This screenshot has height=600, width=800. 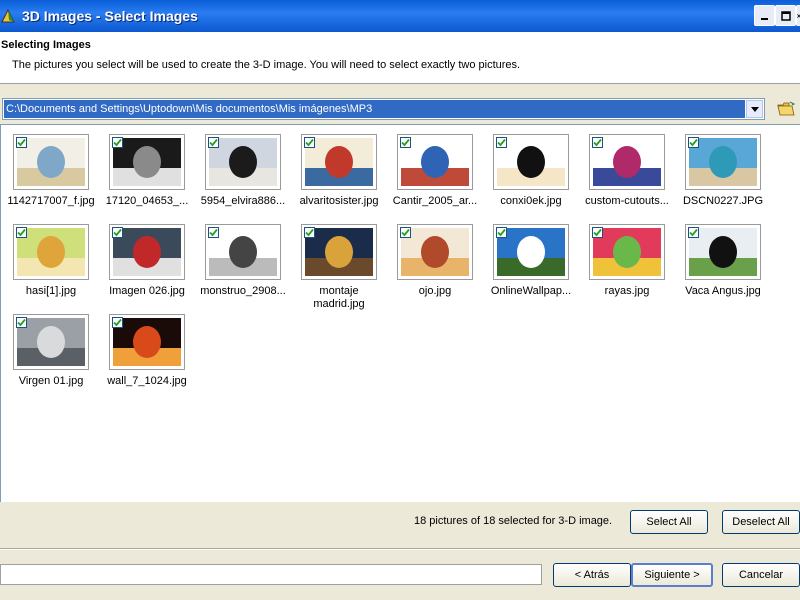 What do you see at coordinates (754, 109) in the screenshot?
I see `combo-dropdown-button` at bounding box center [754, 109].